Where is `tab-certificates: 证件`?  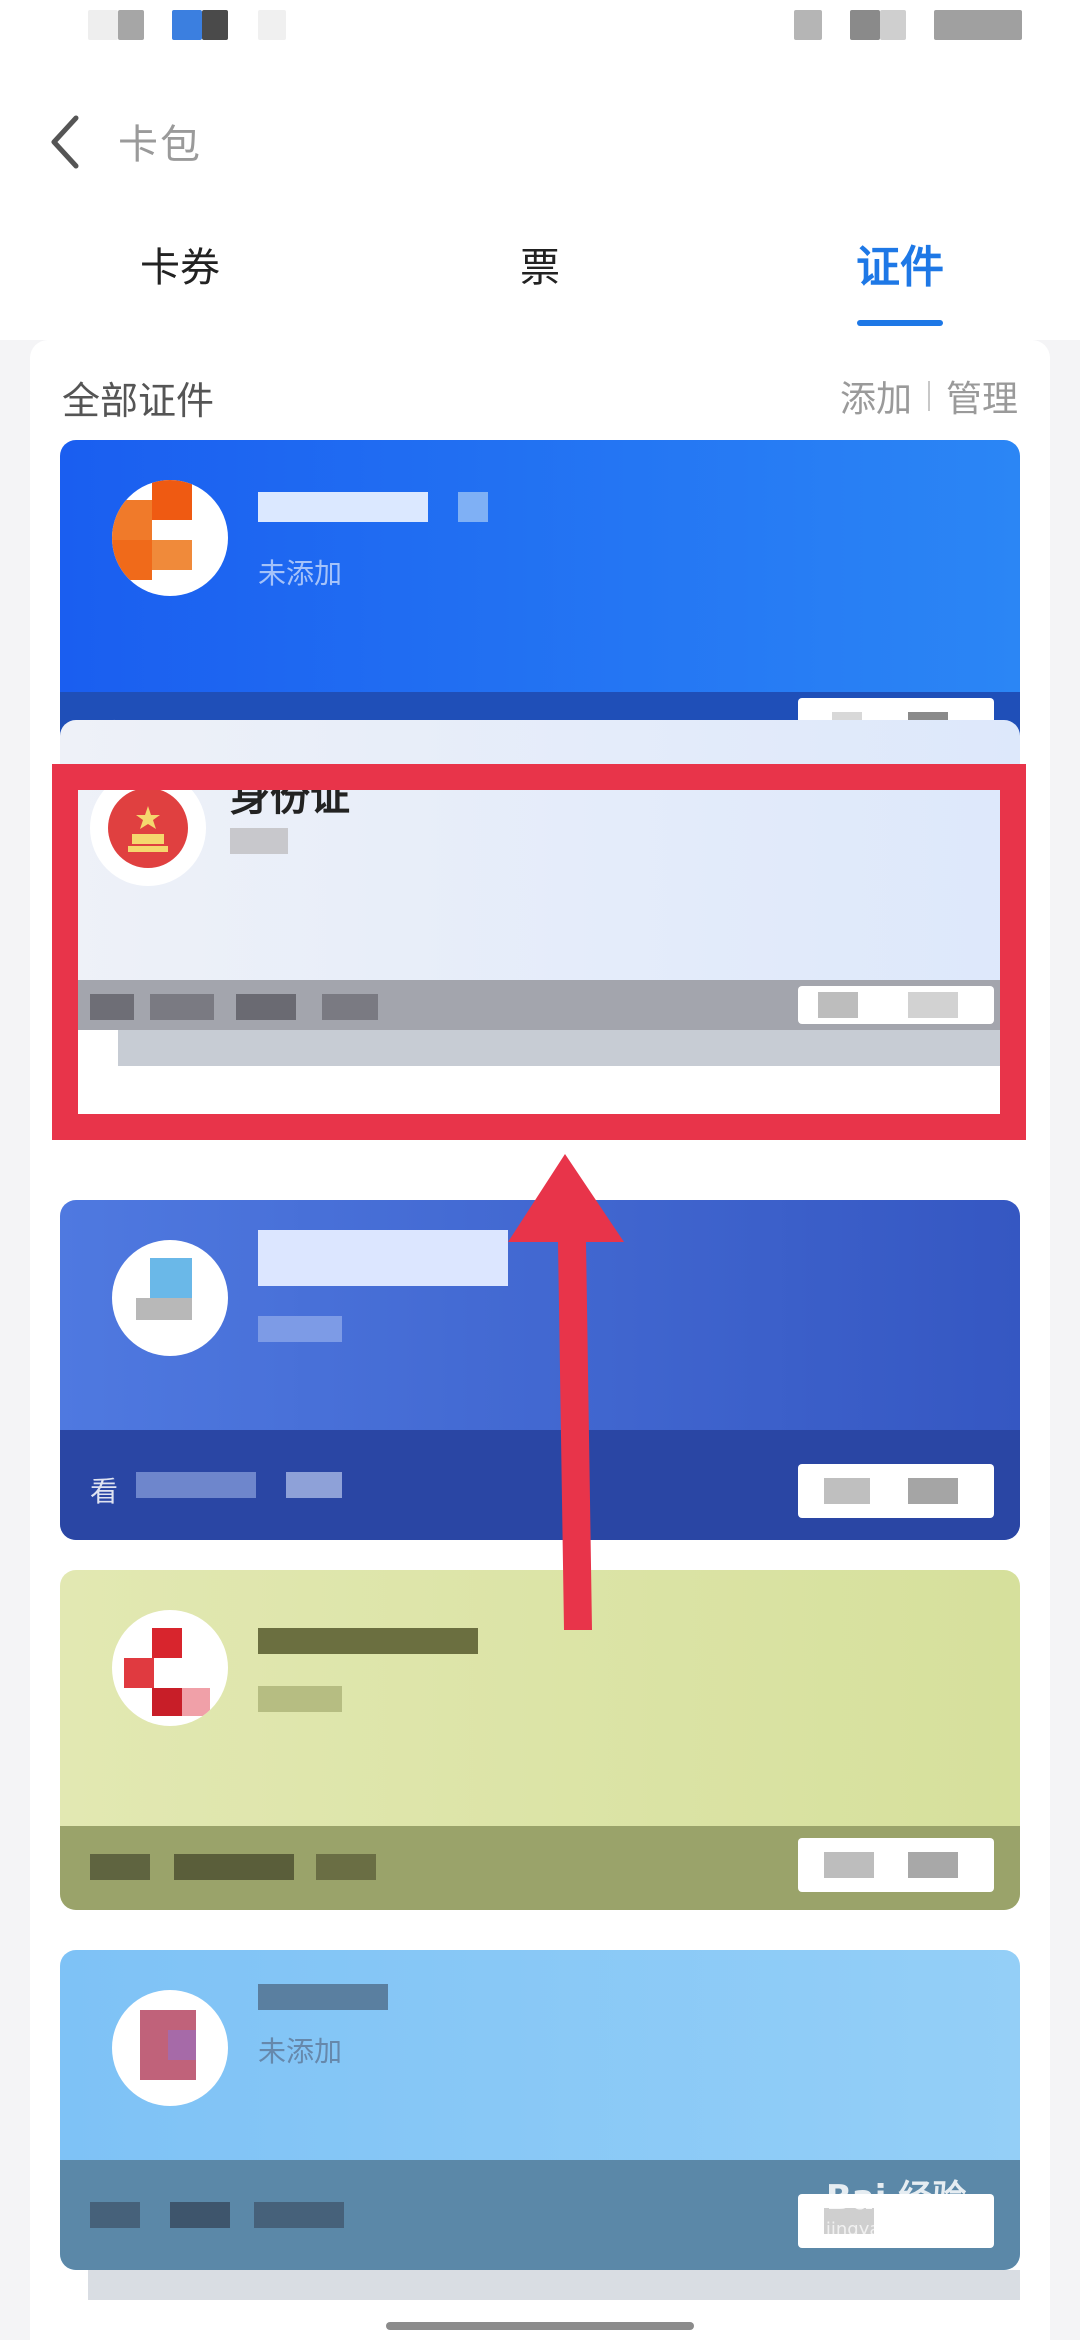
tab-certificates: 证件 is located at coordinates (900, 275).